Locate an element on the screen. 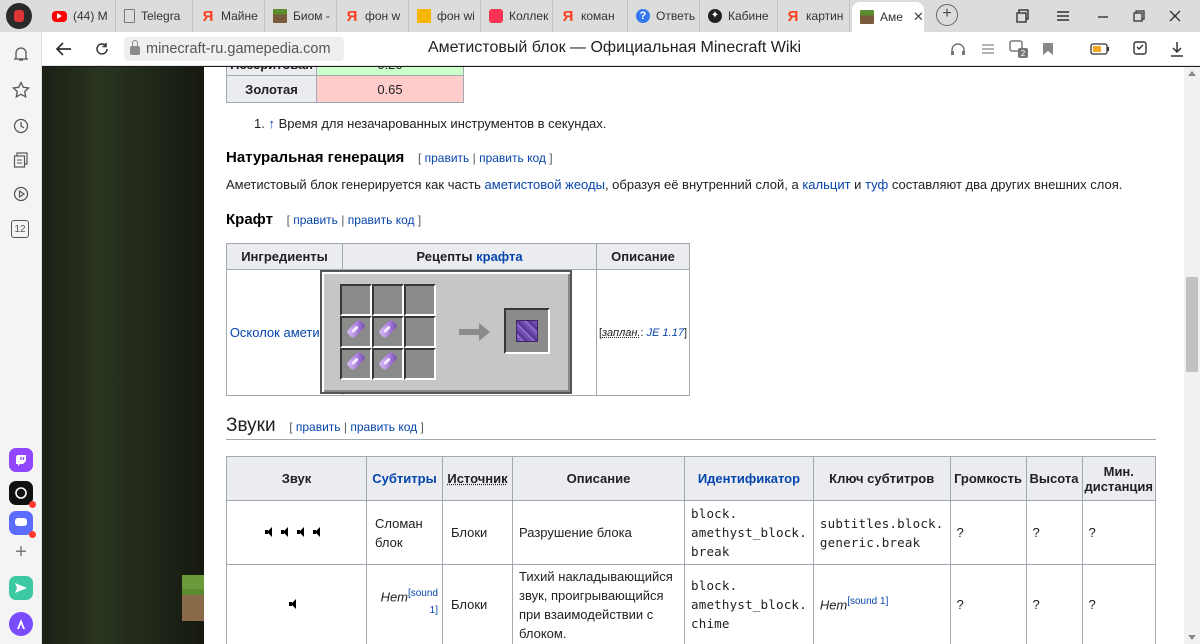 The height and width of the screenshot is (644, 1200). url-field: minecraft-ru.gamepedia.com is located at coordinates (234, 49).